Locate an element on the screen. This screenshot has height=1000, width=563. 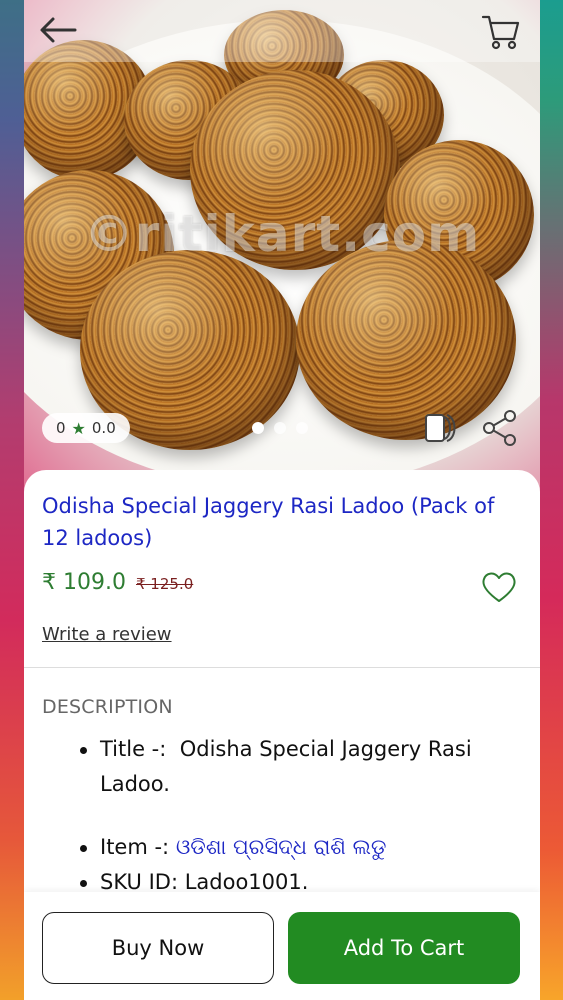
title-label: Title -: is located at coordinates (133, 749).